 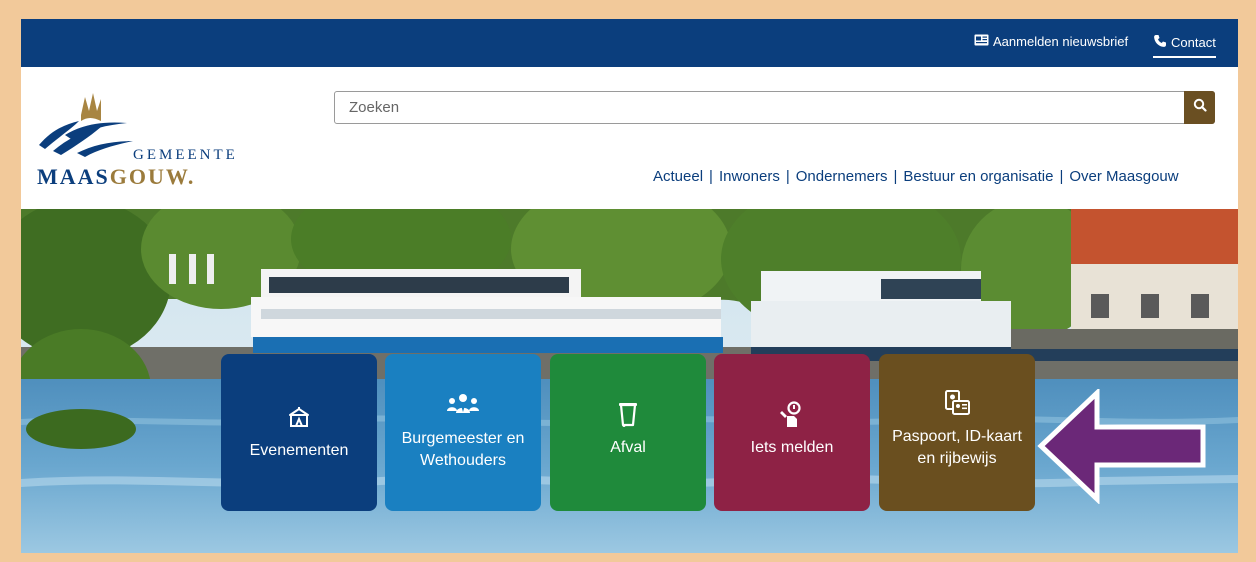 I want to click on tile-label: Paspoort, ID-kaart en rijbewijs, so click(x=957, y=447).